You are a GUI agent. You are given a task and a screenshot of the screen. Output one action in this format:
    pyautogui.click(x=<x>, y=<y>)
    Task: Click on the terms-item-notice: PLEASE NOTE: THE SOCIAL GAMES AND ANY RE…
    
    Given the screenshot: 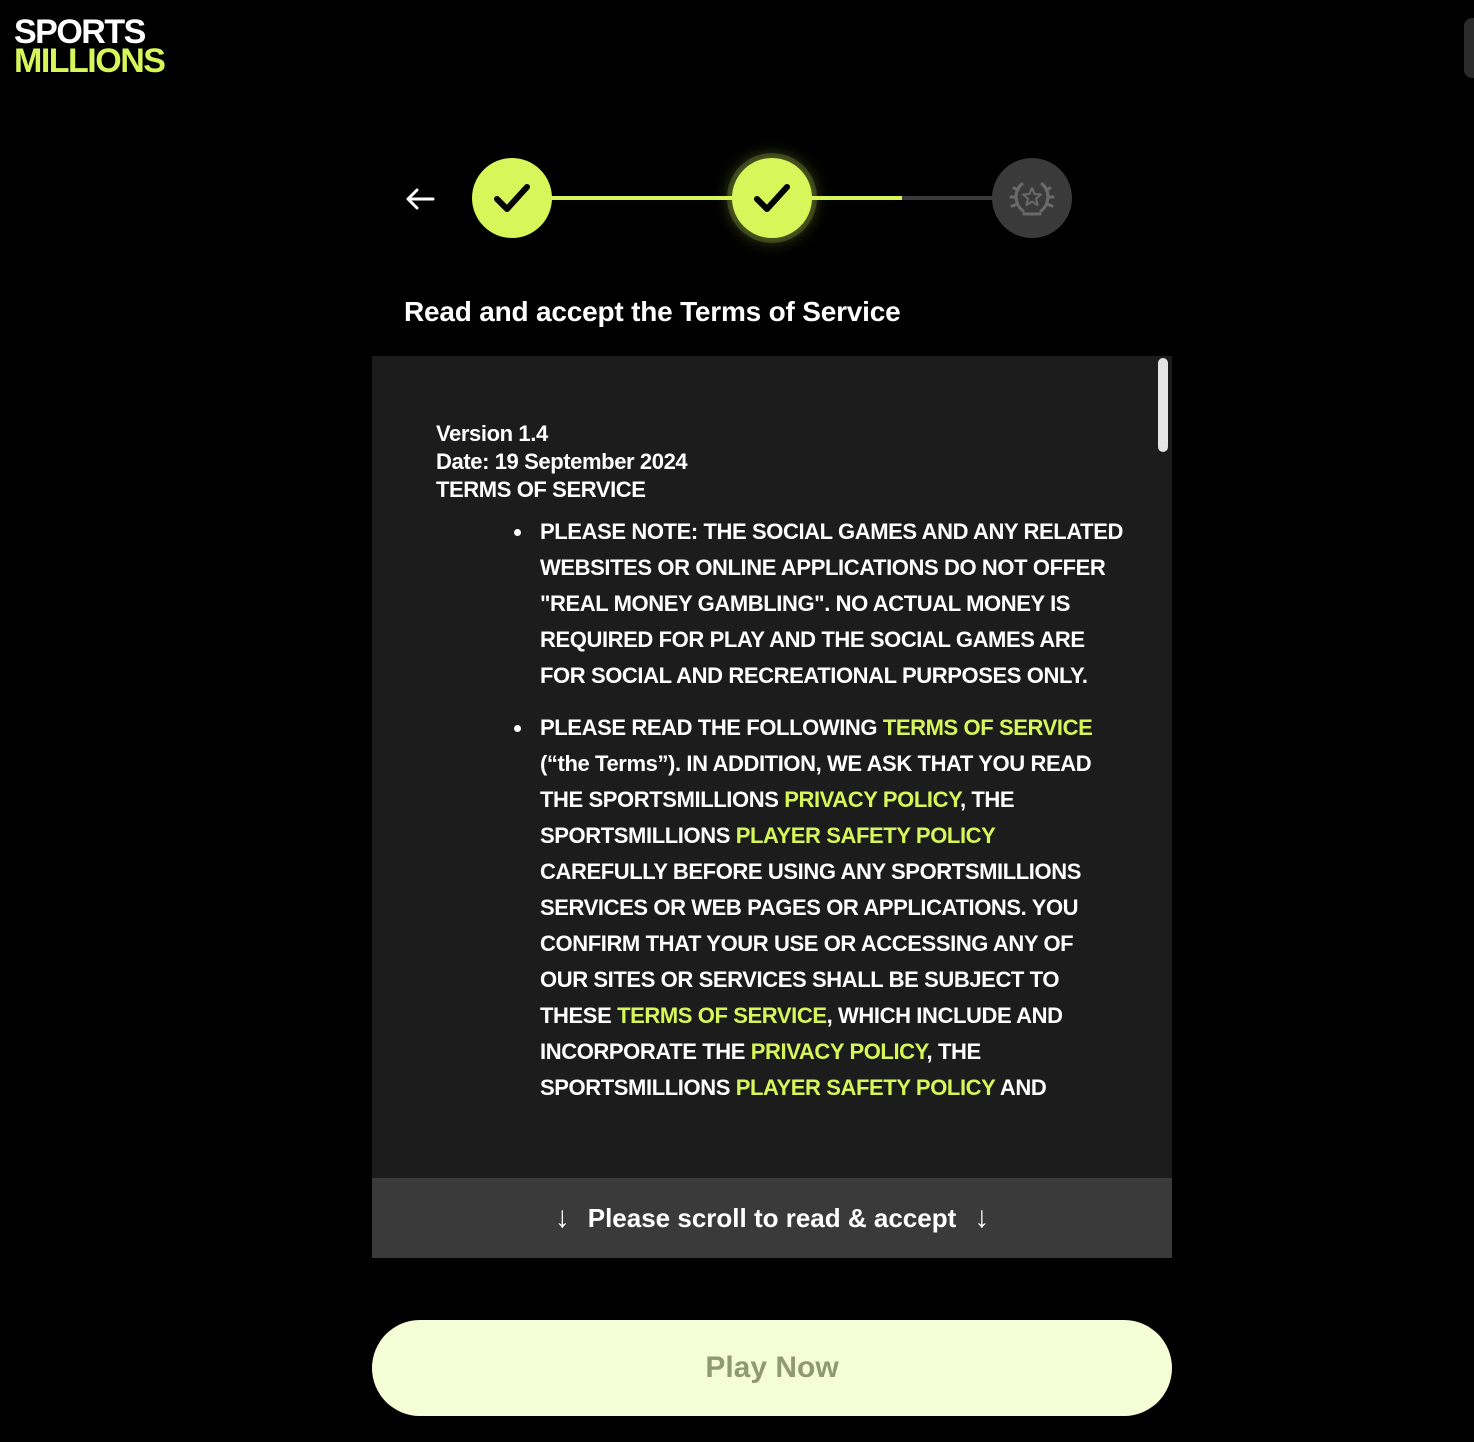 What is the action you would take?
    pyautogui.click(x=820, y=604)
    